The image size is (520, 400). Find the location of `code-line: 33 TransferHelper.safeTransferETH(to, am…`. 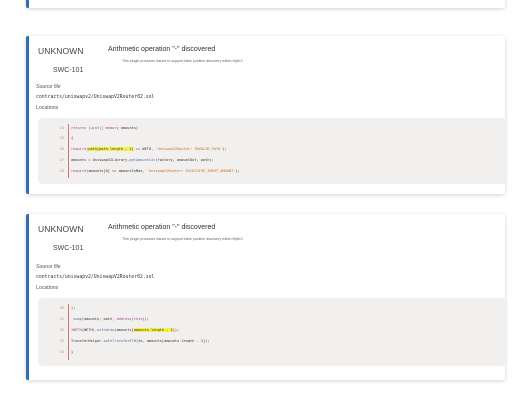

code-line: 33 TransferHelper.safeTransferETH(to, am… is located at coordinates (272, 341).